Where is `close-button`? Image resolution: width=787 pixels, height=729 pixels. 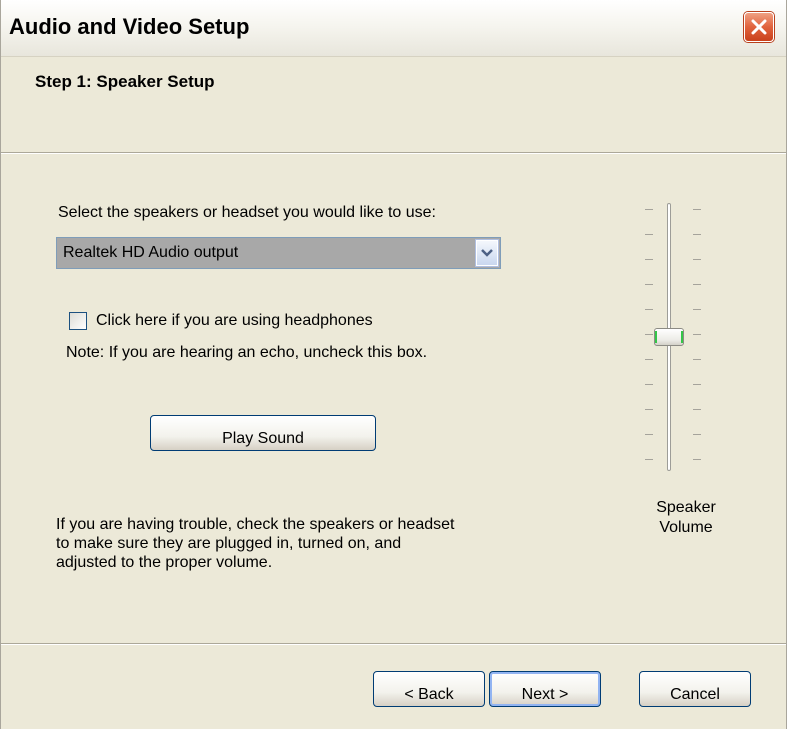
close-button is located at coordinates (759, 27).